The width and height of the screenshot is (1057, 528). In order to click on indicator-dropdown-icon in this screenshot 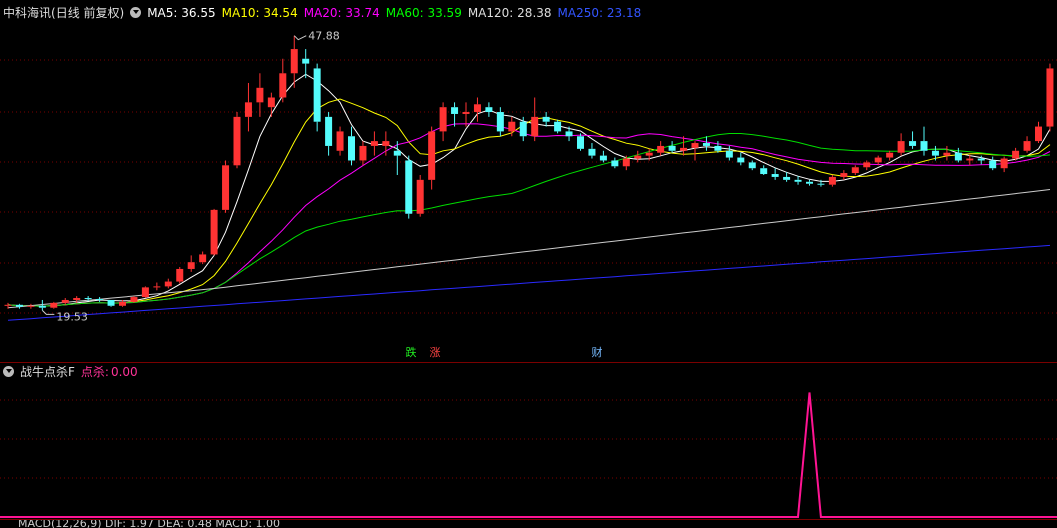, I will do `click(136, 12)`.